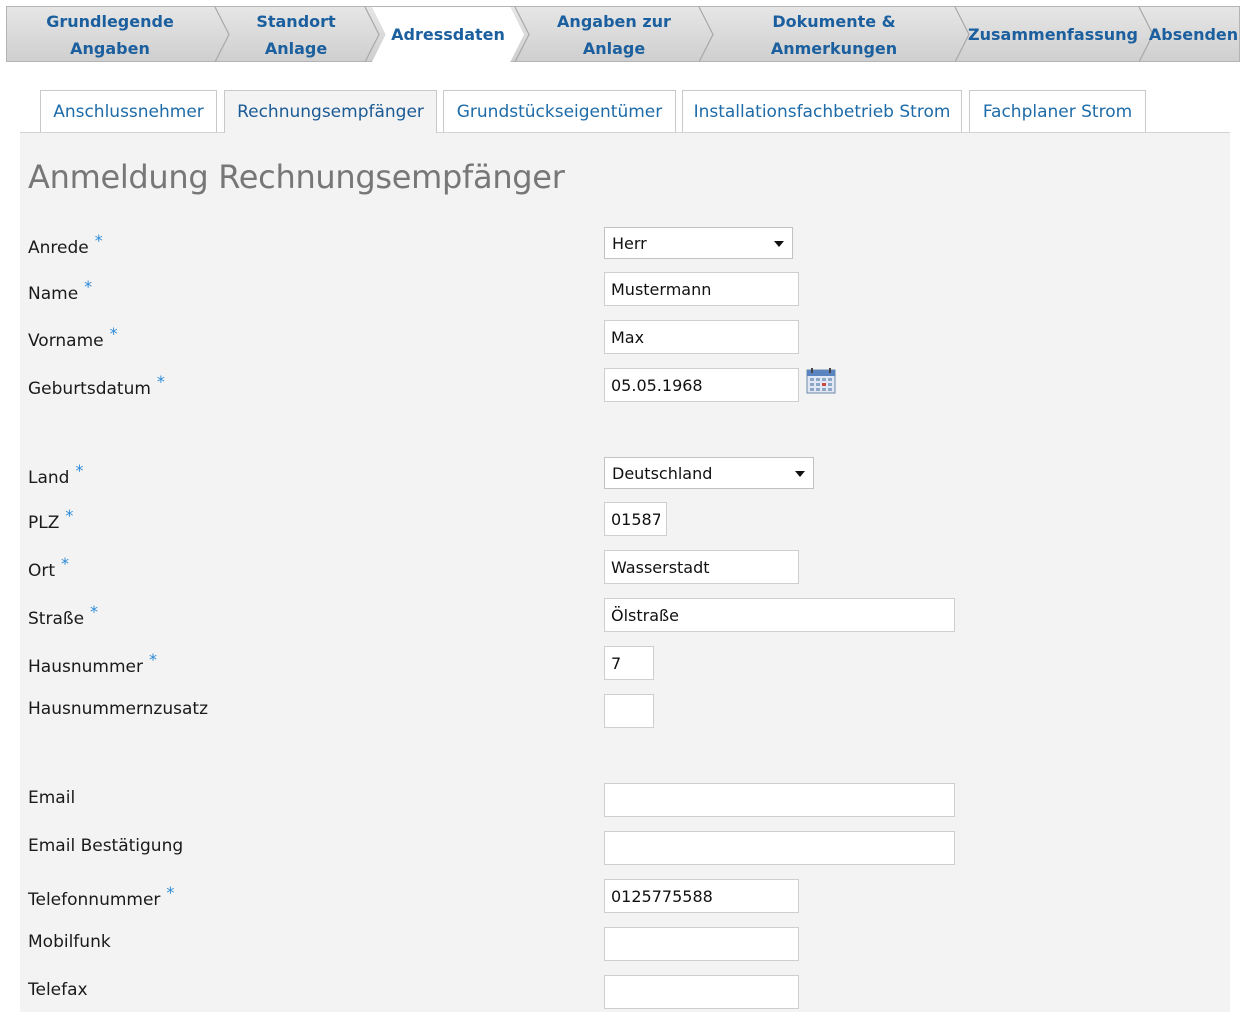 The width and height of the screenshot is (1253, 1012). I want to click on ort-label-text: Ort, so click(42, 571).